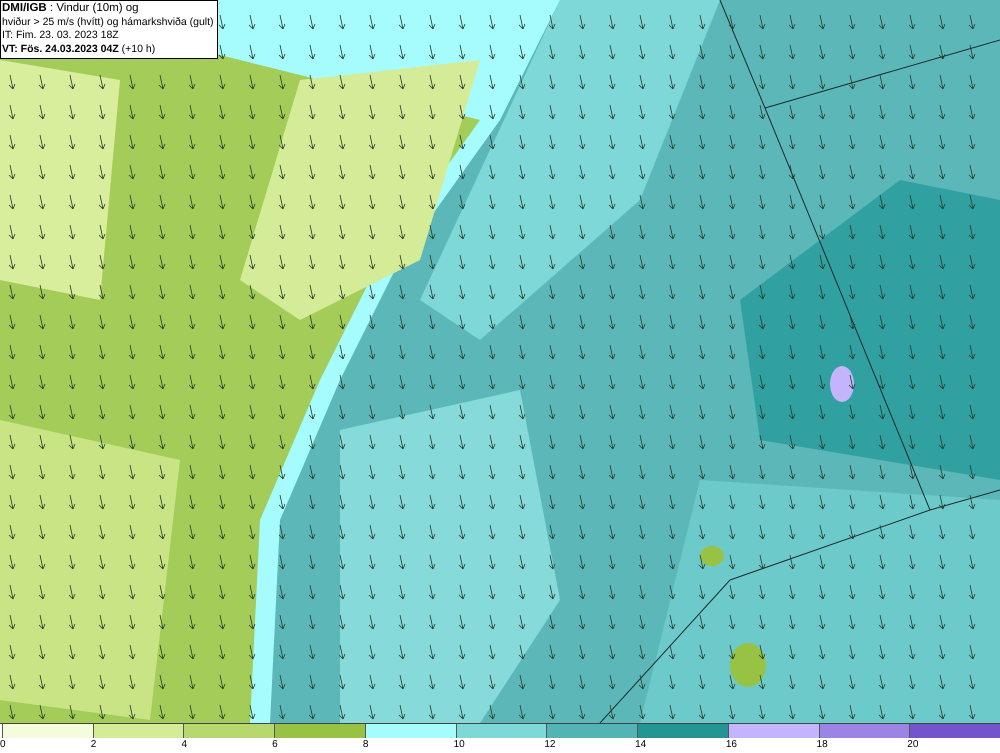 This screenshot has height=753, width=1000. What do you see at coordinates (184, 744) in the screenshot?
I see `legend-label: 4` at bounding box center [184, 744].